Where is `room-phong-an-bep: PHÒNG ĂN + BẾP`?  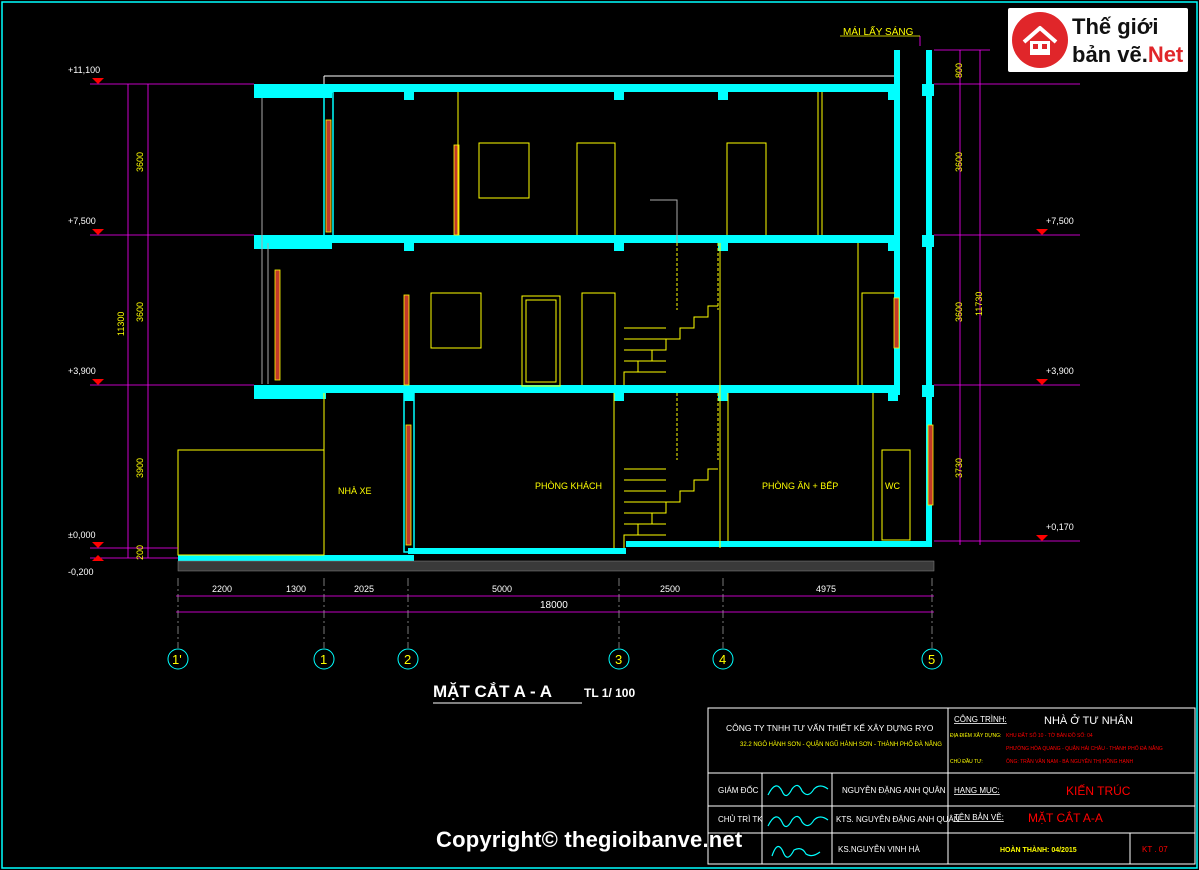 room-phong-an-bep: PHÒNG ĂN + BẾP is located at coordinates (800, 486).